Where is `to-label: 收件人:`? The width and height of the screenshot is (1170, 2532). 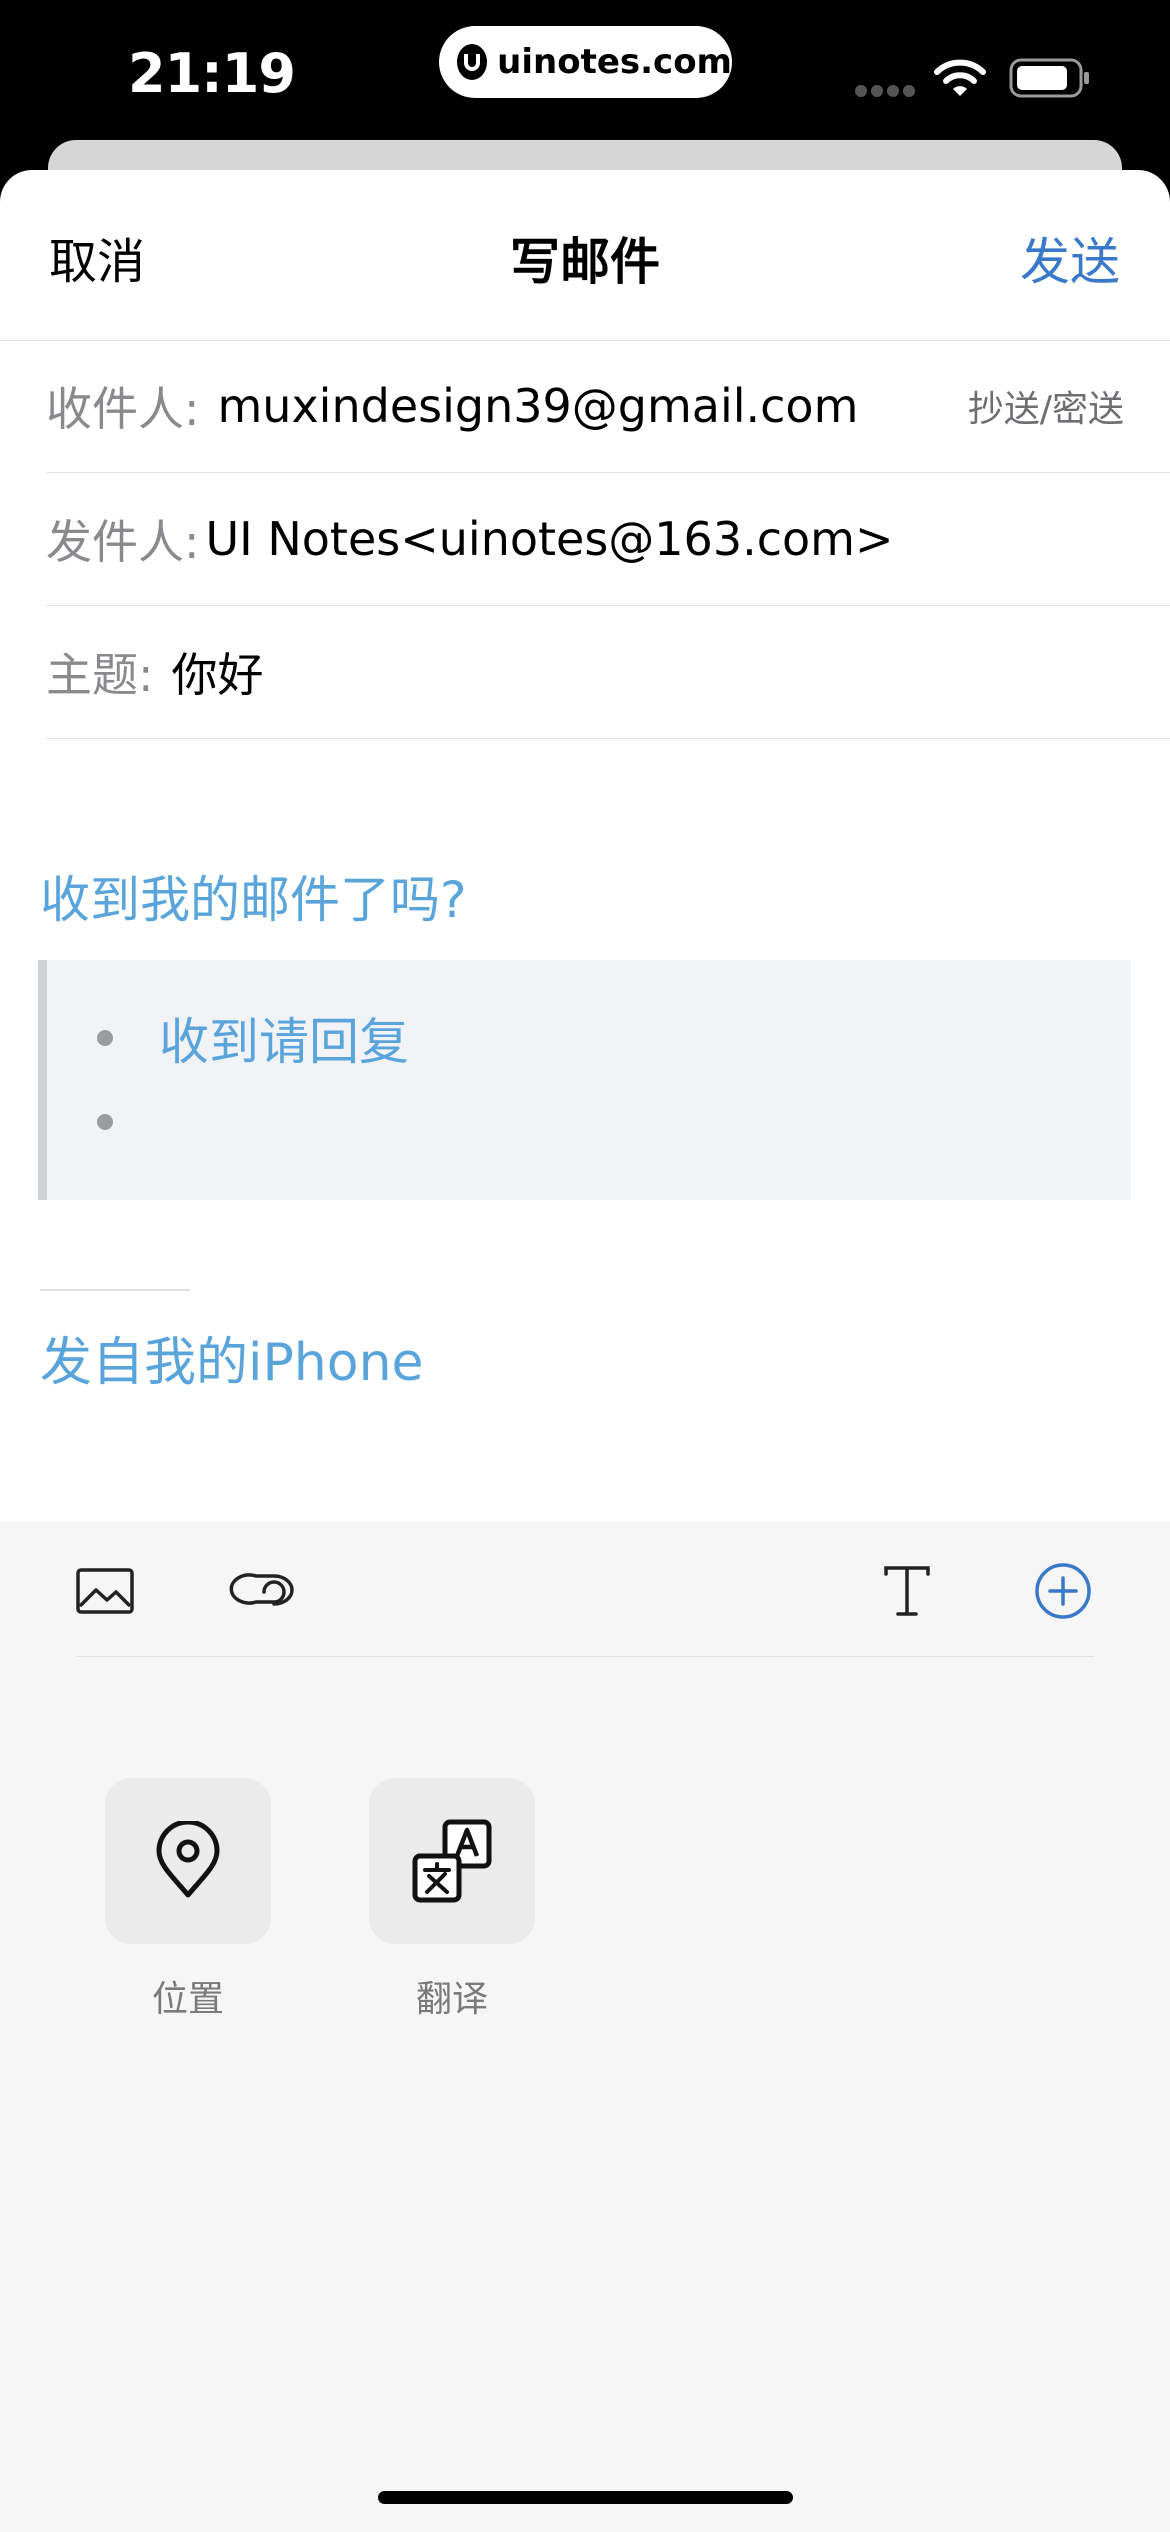 to-label: 收件人: is located at coordinates (123, 409).